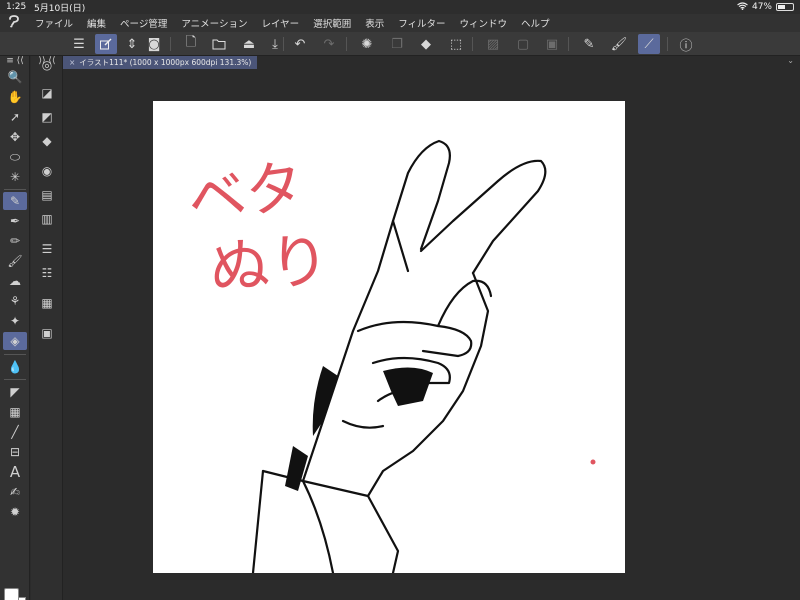 The width and height of the screenshot is (800, 600). What do you see at coordinates (15, 97) in the screenshot?
I see `hand-icon: ✋` at bounding box center [15, 97].